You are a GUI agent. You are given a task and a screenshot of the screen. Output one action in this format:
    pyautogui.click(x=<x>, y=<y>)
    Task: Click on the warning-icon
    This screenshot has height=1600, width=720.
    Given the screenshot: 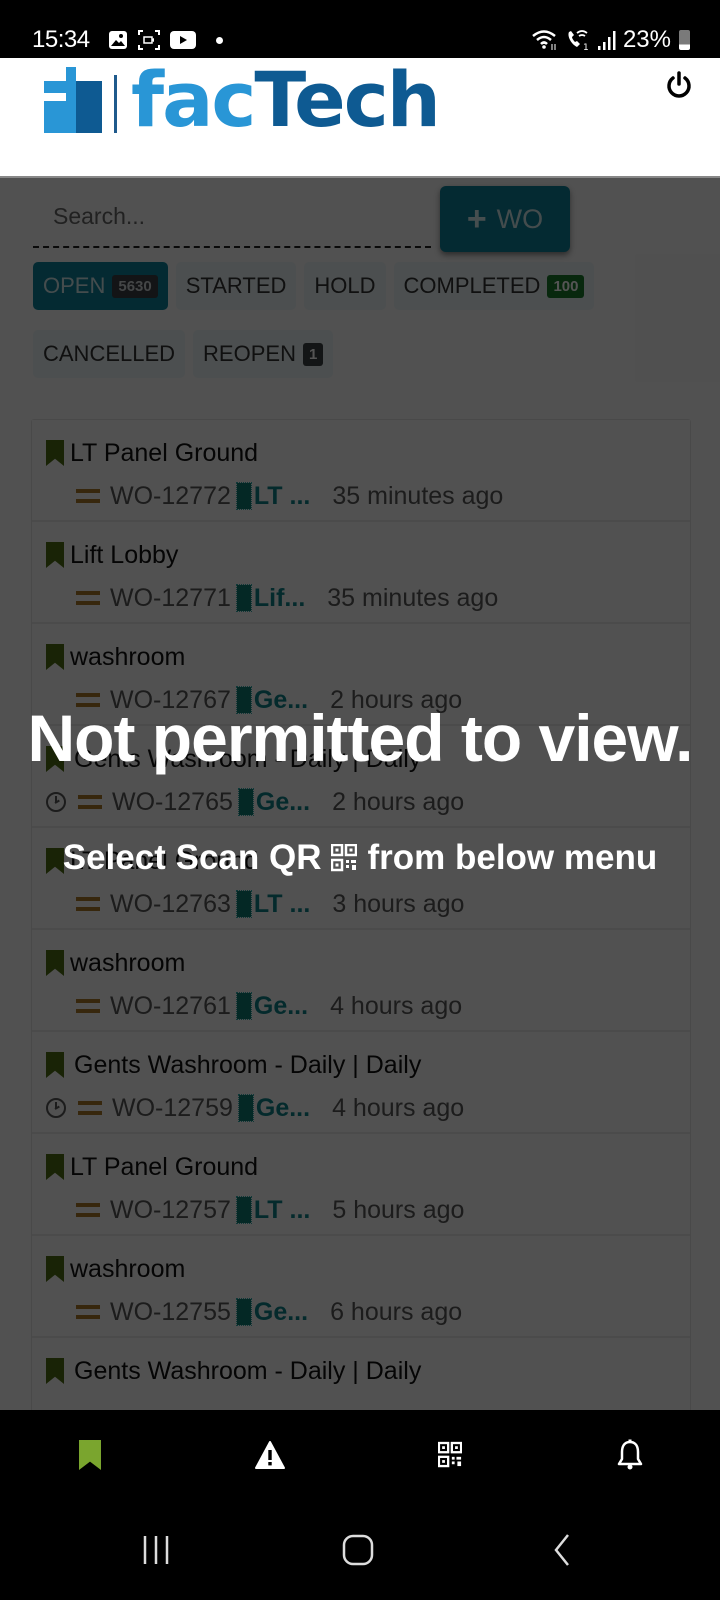 What is the action you would take?
    pyautogui.click(x=270, y=1455)
    